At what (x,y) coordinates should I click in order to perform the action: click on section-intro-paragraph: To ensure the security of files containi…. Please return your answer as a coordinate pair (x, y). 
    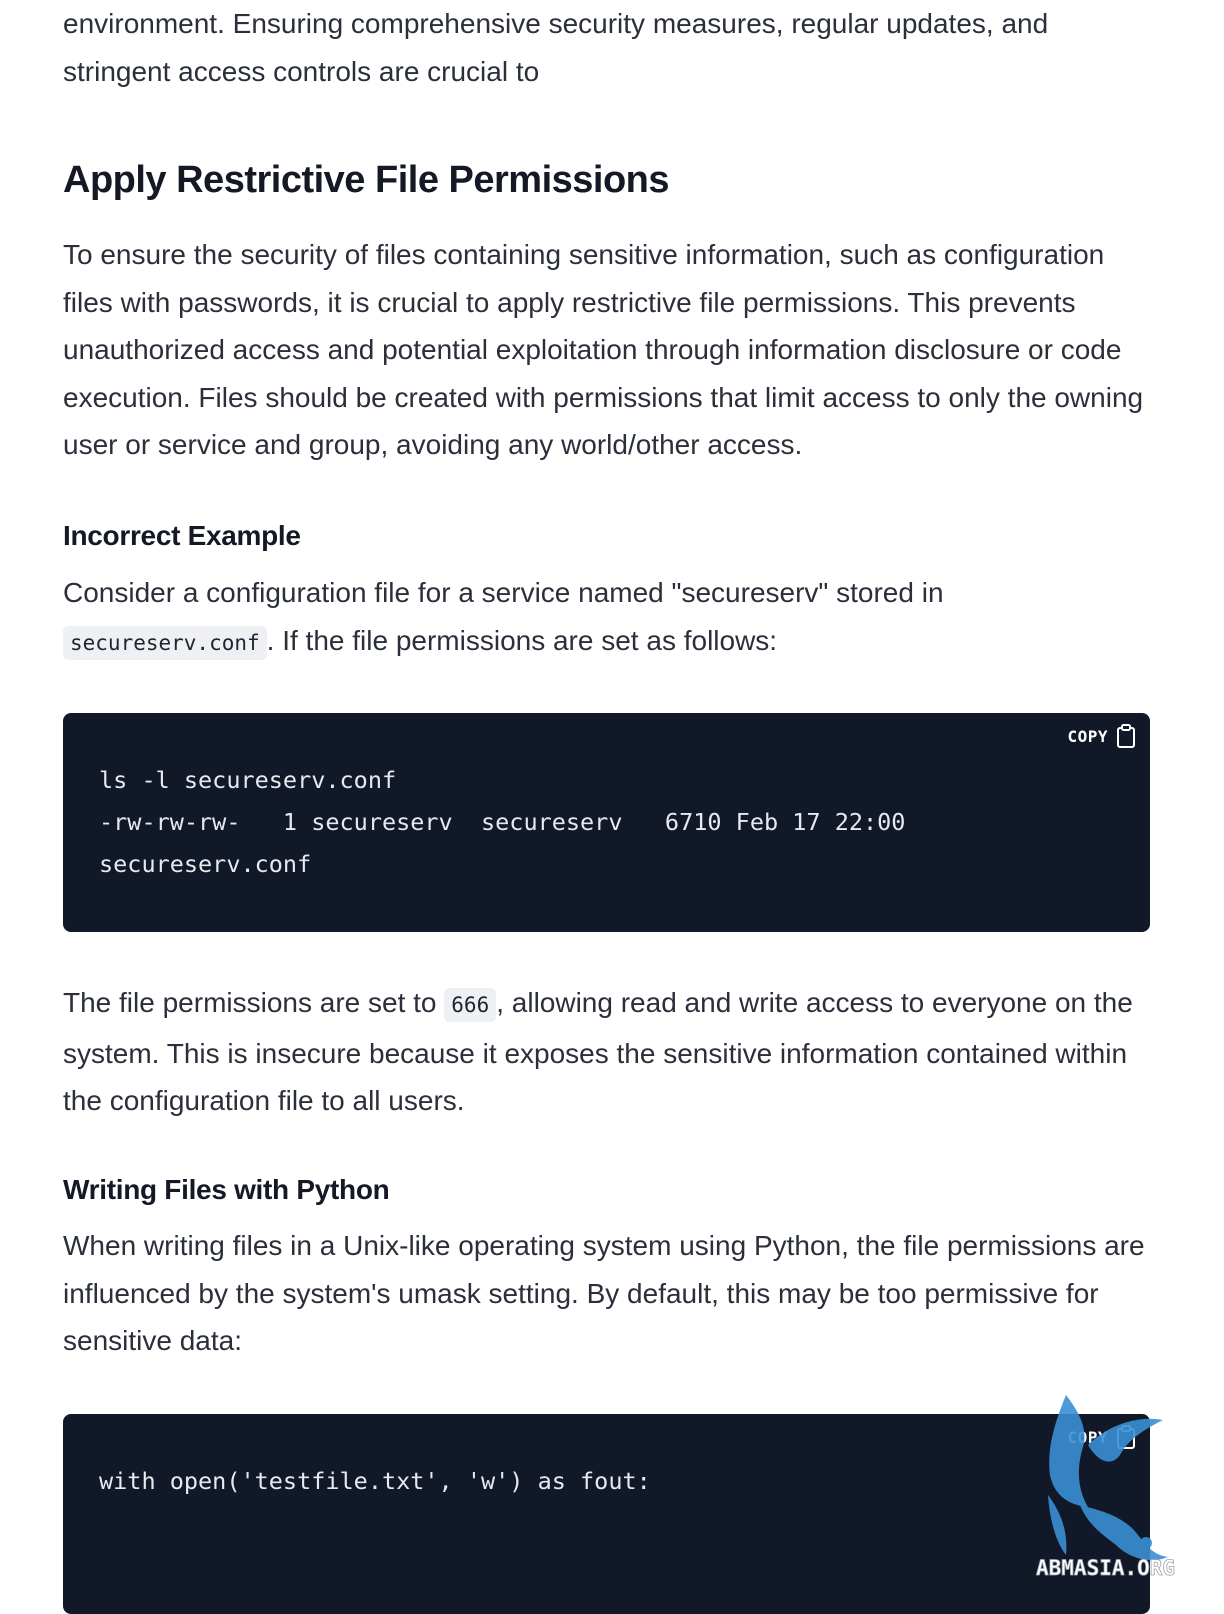
    Looking at the image, I should click on (603, 349).